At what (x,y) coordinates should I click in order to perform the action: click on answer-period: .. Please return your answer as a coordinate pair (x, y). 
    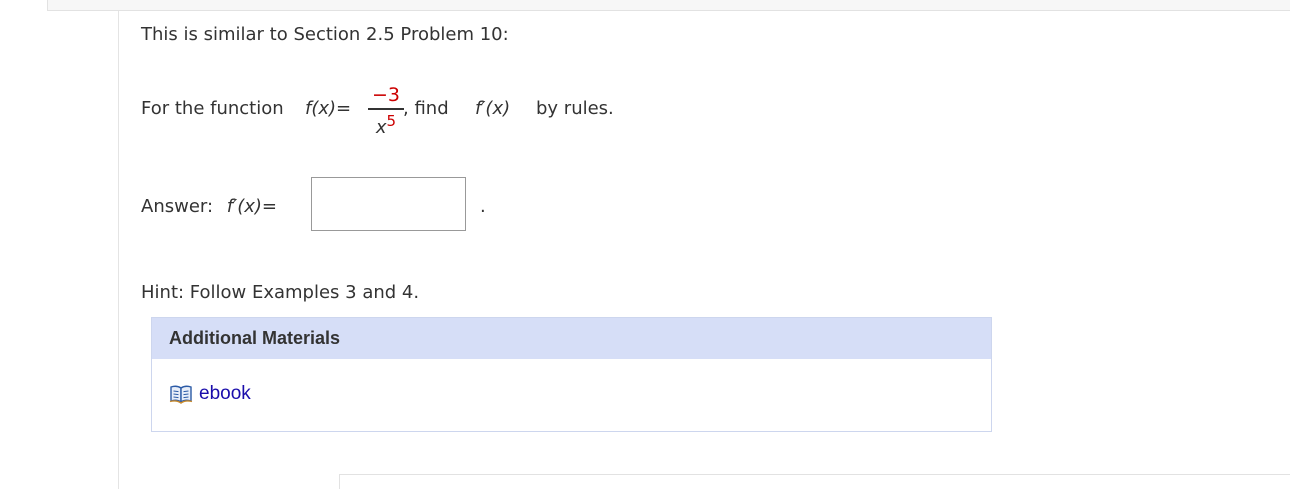
    Looking at the image, I should click on (483, 206).